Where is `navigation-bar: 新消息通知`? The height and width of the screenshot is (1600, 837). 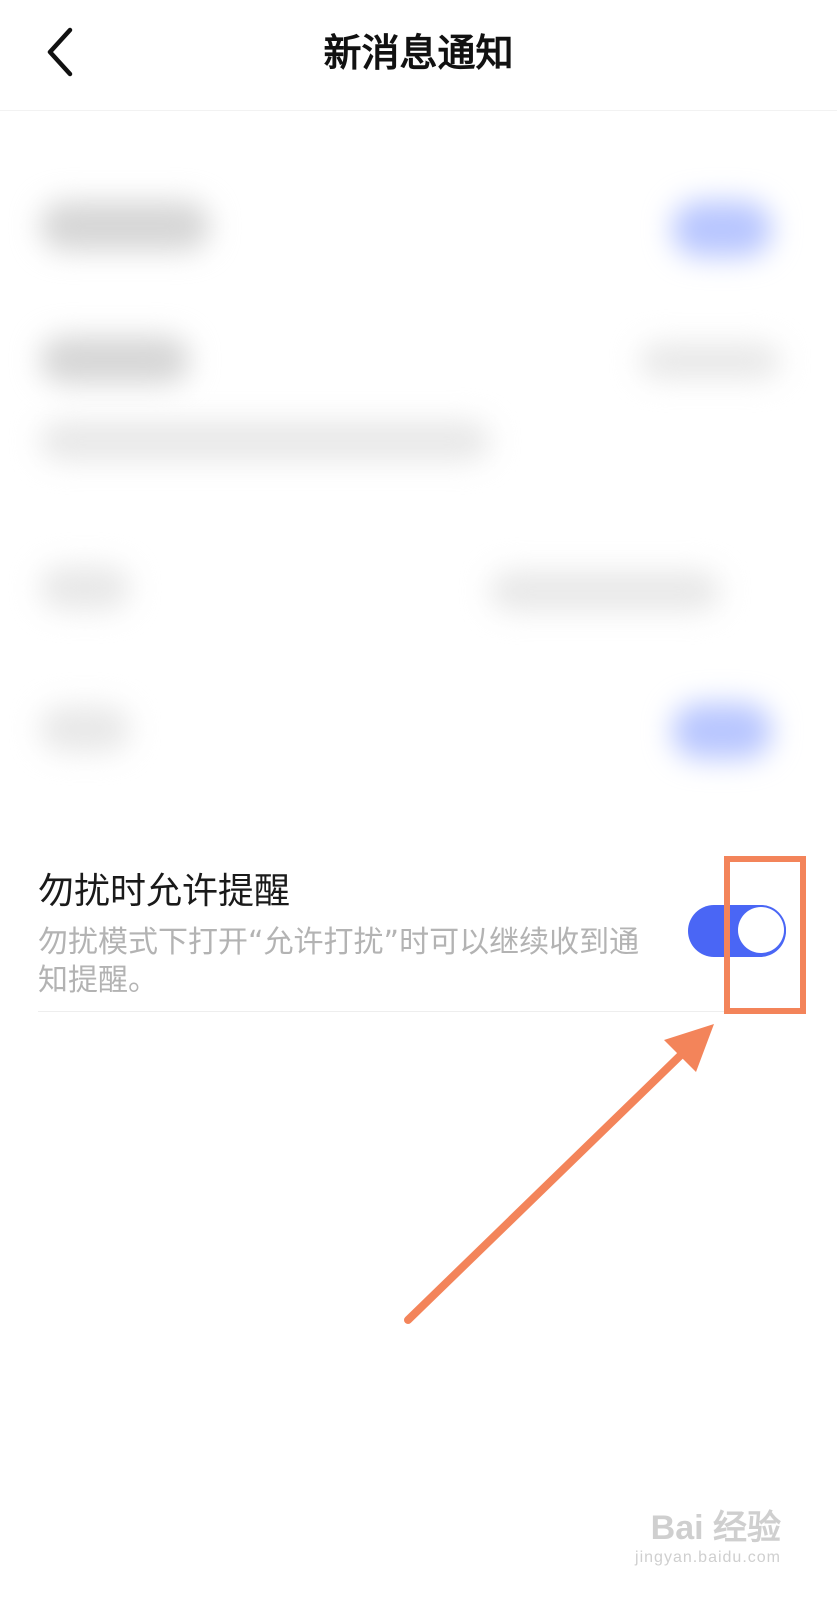
navigation-bar: 新消息通知 is located at coordinates (418, 55).